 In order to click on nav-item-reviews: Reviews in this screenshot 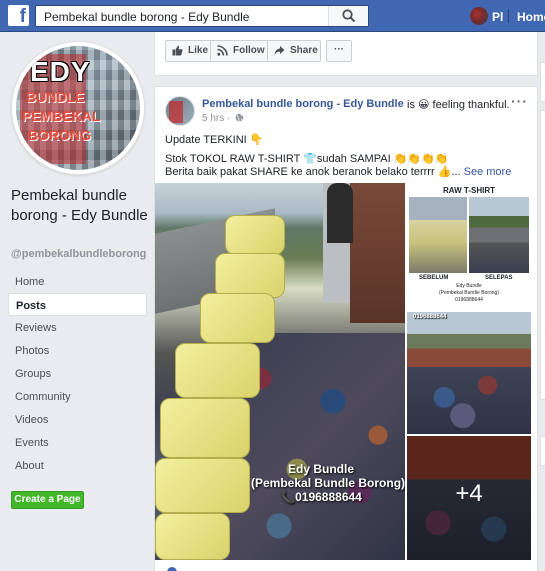, I will do `click(77, 327)`.